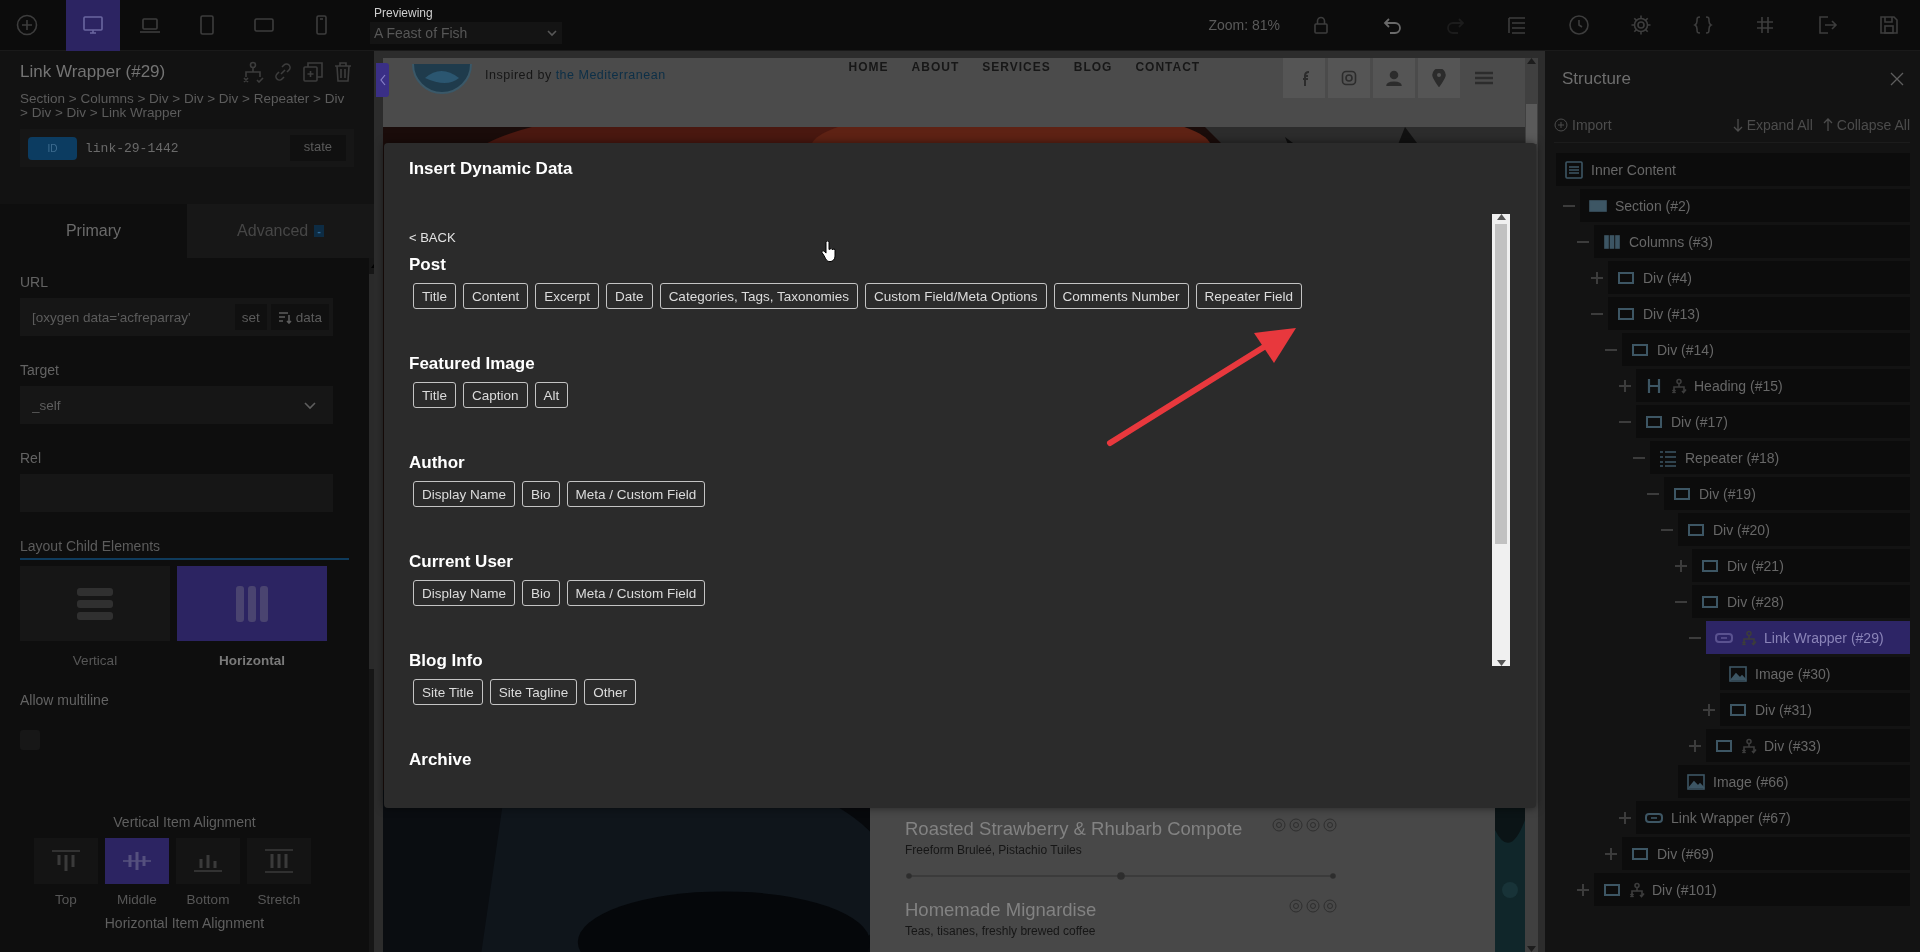 The image size is (1920, 952). What do you see at coordinates (343, 72) in the screenshot?
I see `trash-icon` at bounding box center [343, 72].